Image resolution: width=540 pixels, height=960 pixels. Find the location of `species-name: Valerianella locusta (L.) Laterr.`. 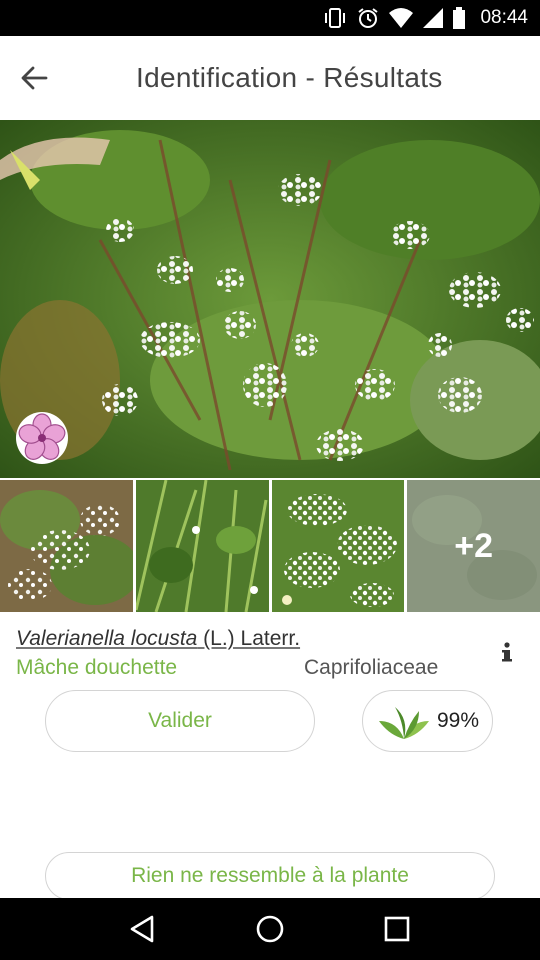

species-name: Valerianella locusta (L.) Laterr. is located at coordinates (158, 639).